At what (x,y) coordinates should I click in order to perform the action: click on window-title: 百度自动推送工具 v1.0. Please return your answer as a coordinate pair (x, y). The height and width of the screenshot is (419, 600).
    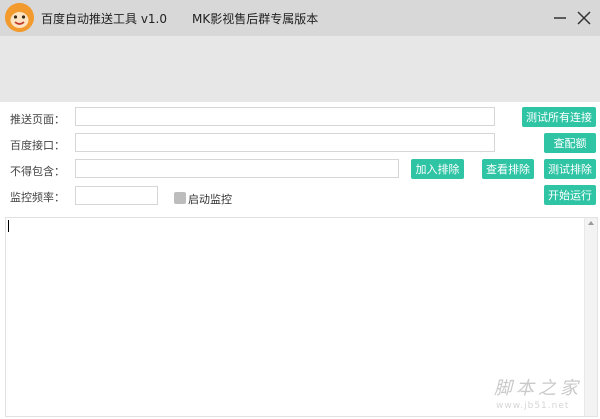
    Looking at the image, I should click on (104, 19).